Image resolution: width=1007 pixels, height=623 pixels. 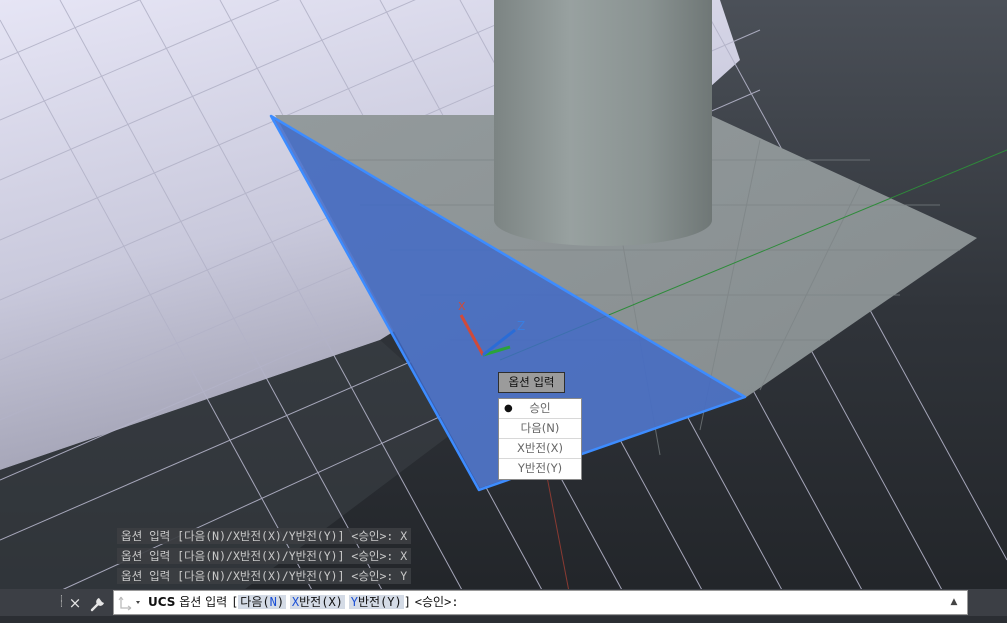 What do you see at coordinates (317, 602) in the screenshot?
I see `option-x-flip: X반전(X)` at bounding box center [317, 602].